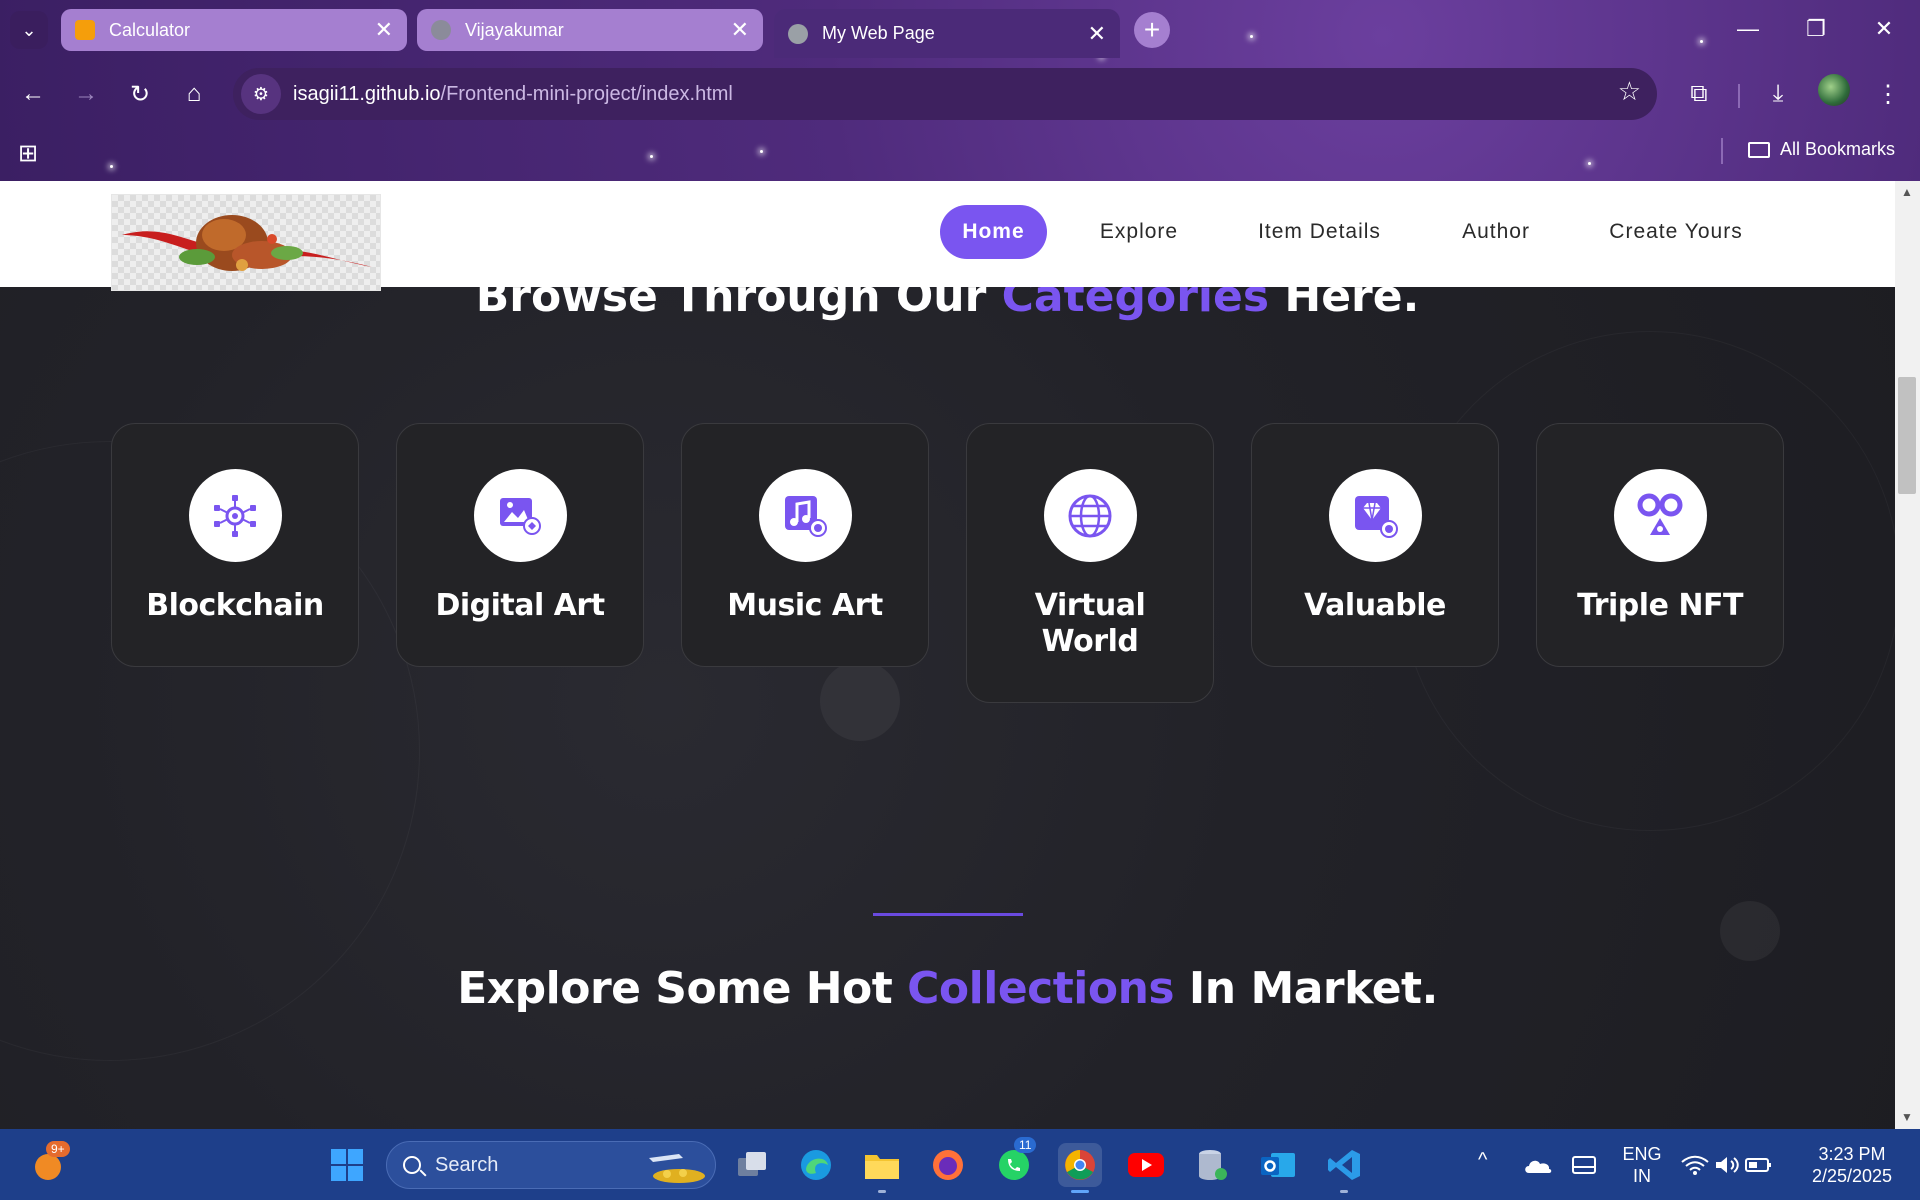  What do you see at coordinates (1660, 605) in the screenshot?
I see `category-label: Triple NFT` at bounding box center [1660, 605].